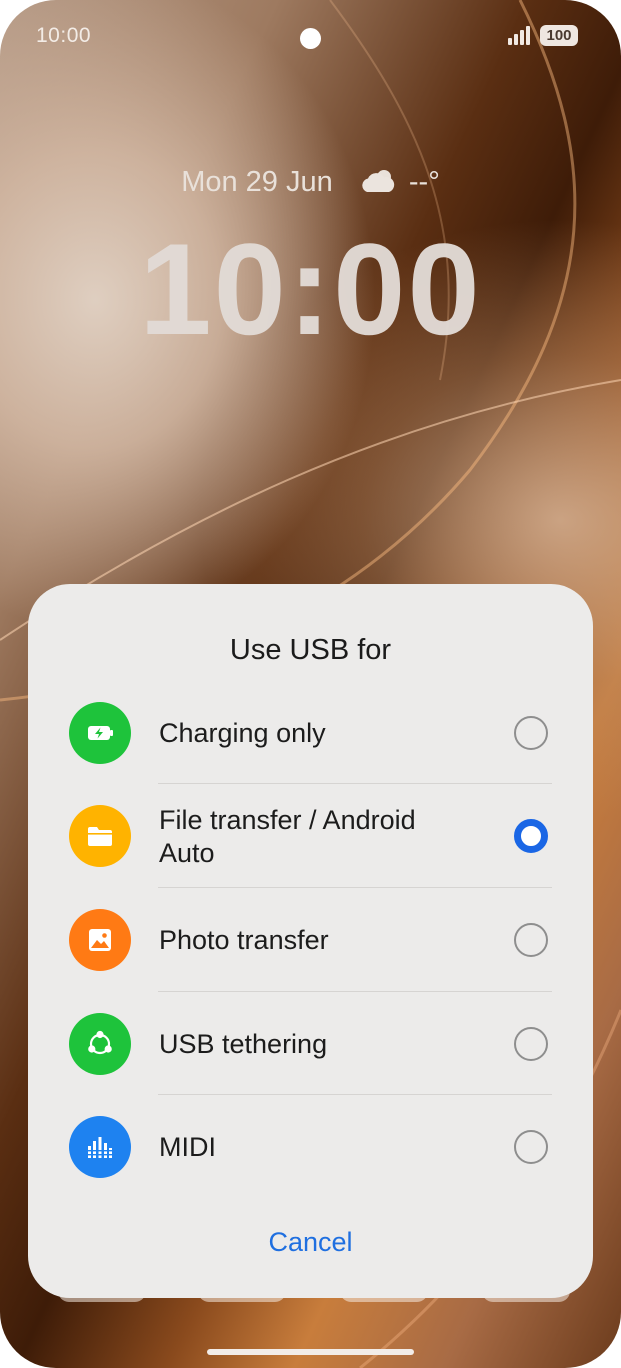  What do you see at coordinates (559, 35) in the screenshot?
I see `battery-icon: 100` at bounding box center [559, 35].